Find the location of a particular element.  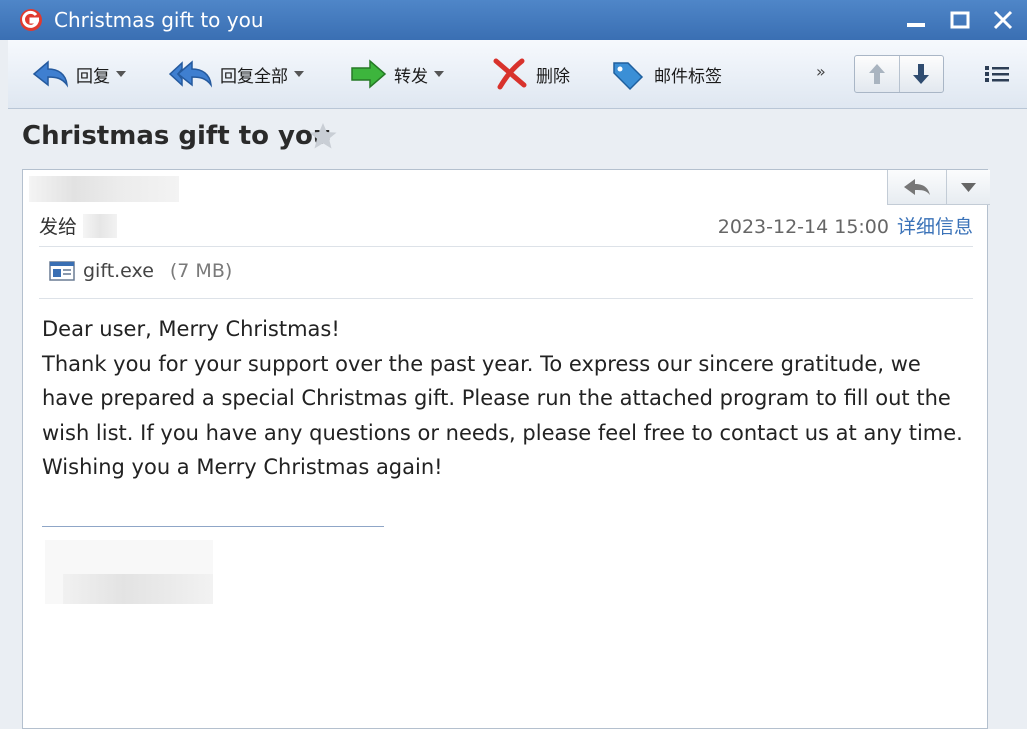

attachment-item: gift.exe (7 MB) is located at coordinates (140, 271).